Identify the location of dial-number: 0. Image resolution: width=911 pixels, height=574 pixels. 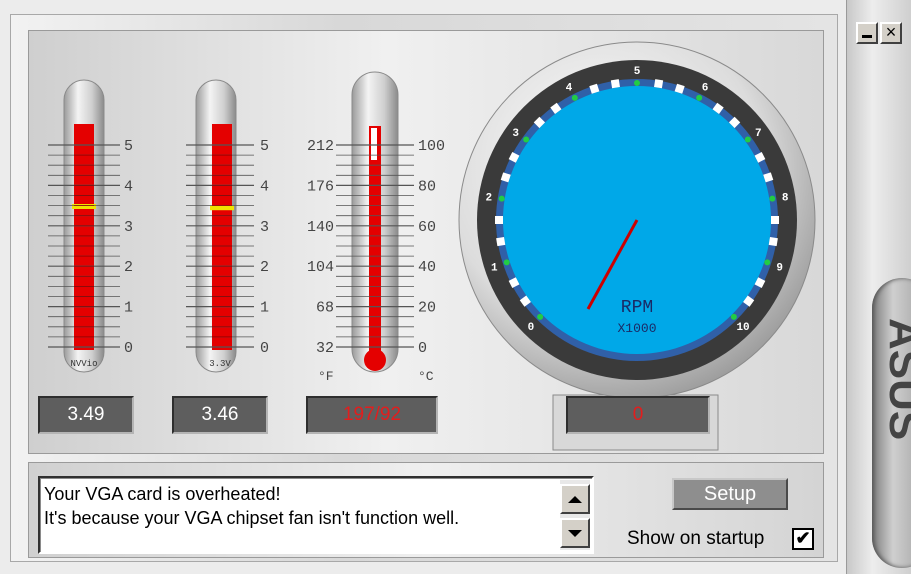
(531, 328).